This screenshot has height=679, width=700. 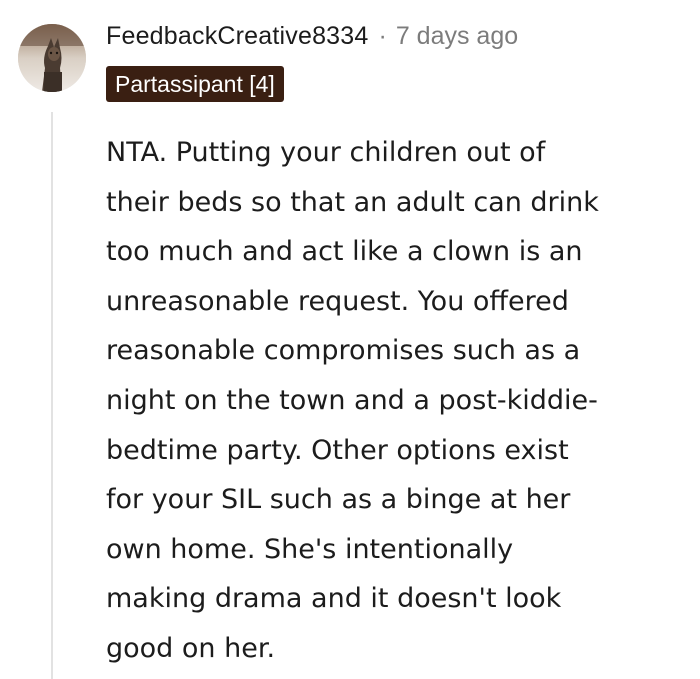 What do you see at coordinates (457, 36) in the screenshot?
I see `timestamp: 7 days ago` at bounding box center [457, 36].